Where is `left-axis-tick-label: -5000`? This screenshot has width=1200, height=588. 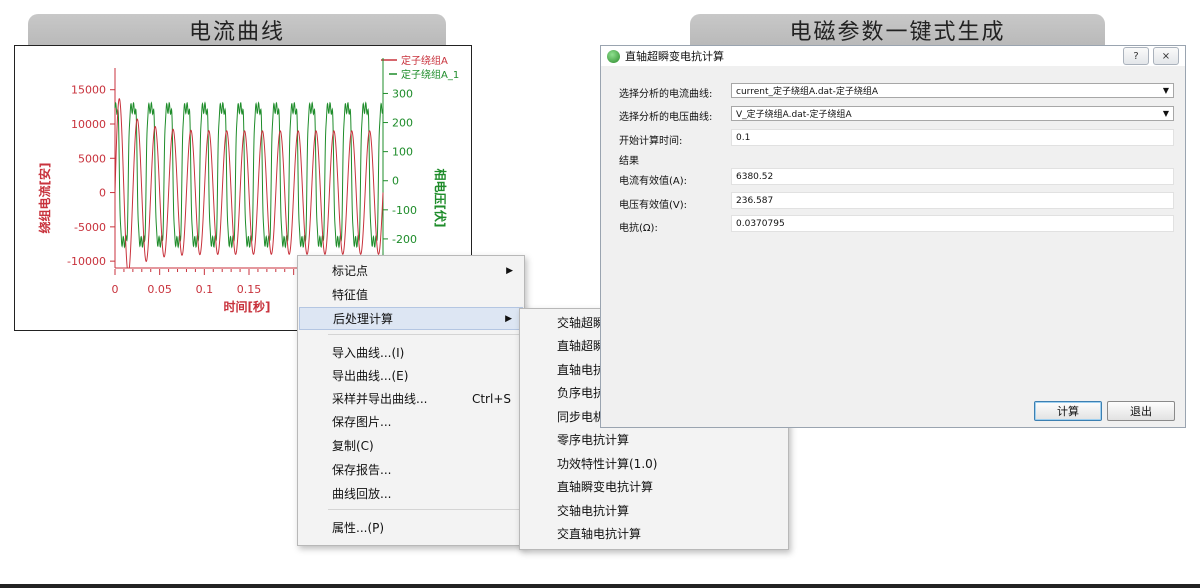 left-axis-tick-label: -5000 is located at coordinates (90, 227).